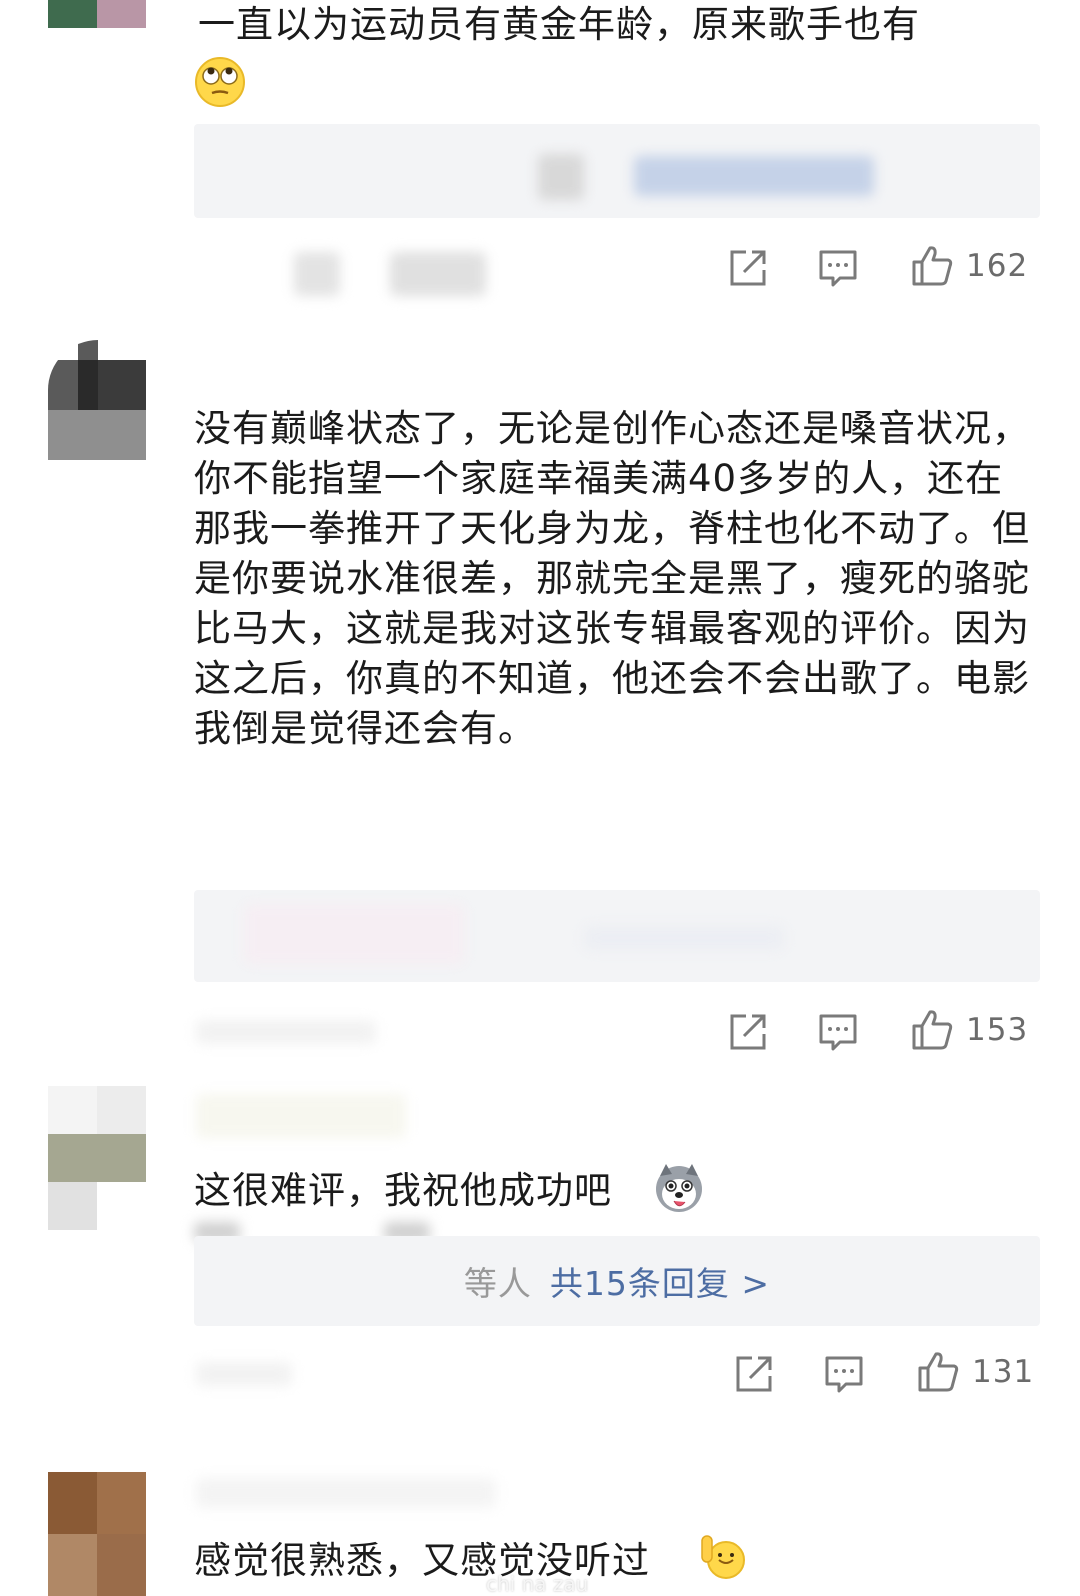 This screenshot has width=1080, height=1596. I want to click on action-bar: 153, so click(884, 1033).